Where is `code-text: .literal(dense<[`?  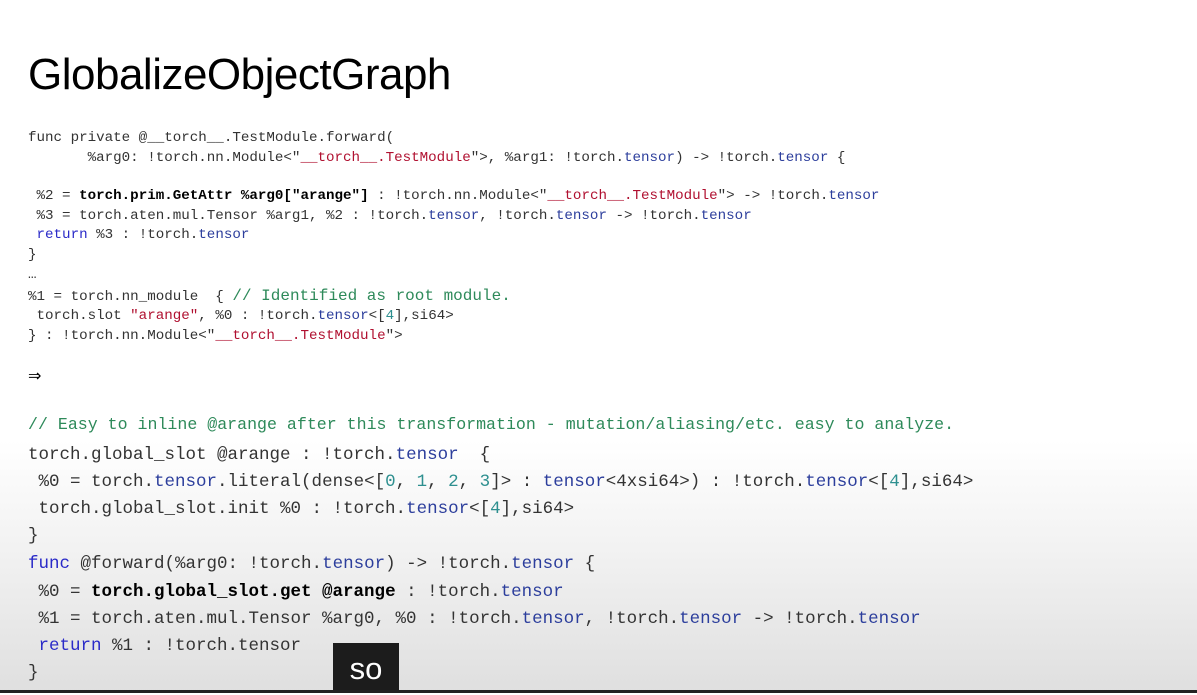 code-text: .literal(dense<[ is located at coordinates (301, 482).